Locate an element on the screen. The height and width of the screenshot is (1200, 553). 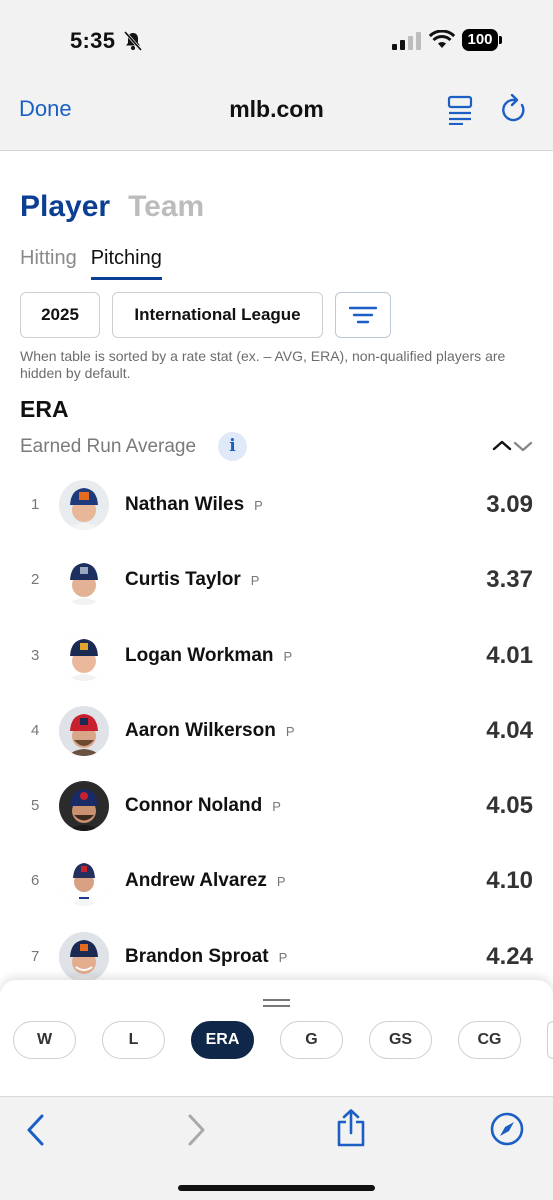
battery-icon: 100 is located at coordinates (482, 40).